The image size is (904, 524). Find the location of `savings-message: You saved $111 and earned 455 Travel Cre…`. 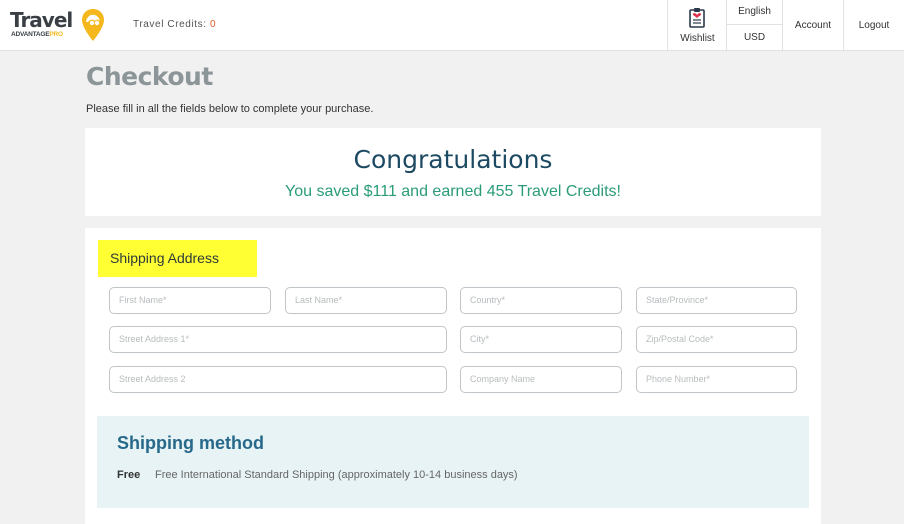

savings-message: You saved $111 and earned 455 Travel Cre… is located at coordinates (453, 191).